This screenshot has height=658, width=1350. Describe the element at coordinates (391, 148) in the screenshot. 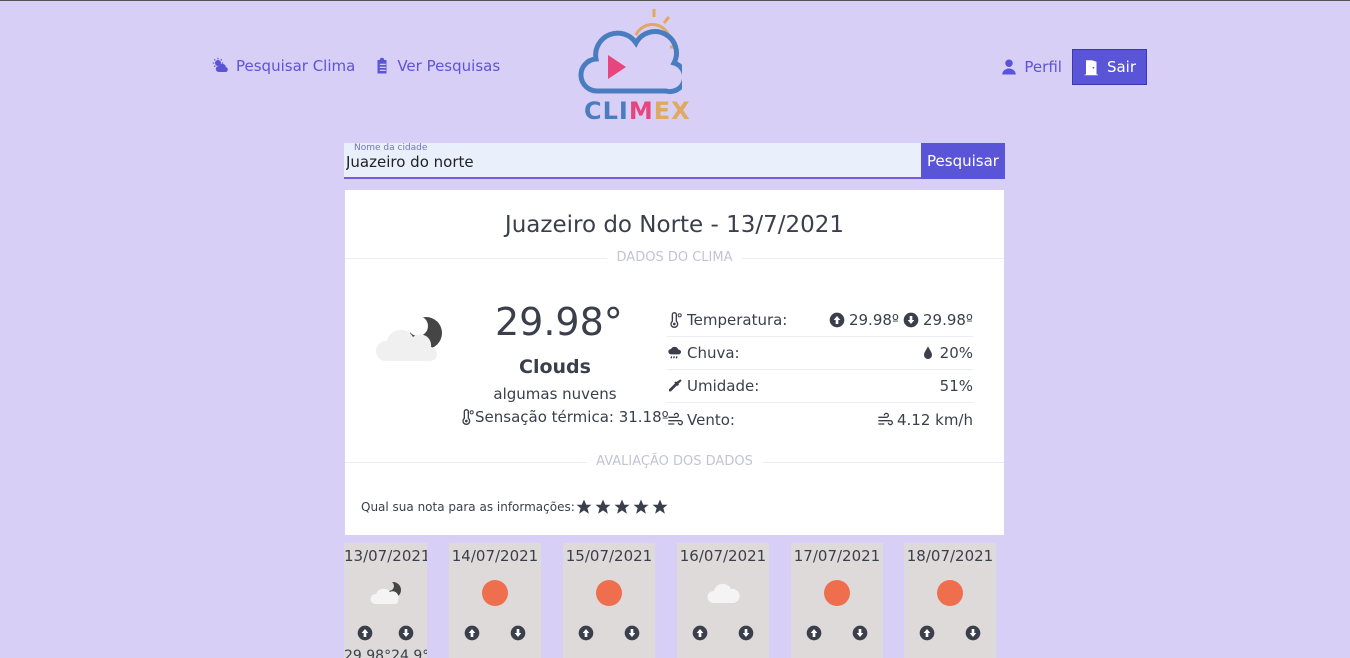

I see `city-search-label: Nome da cidade` at that location.